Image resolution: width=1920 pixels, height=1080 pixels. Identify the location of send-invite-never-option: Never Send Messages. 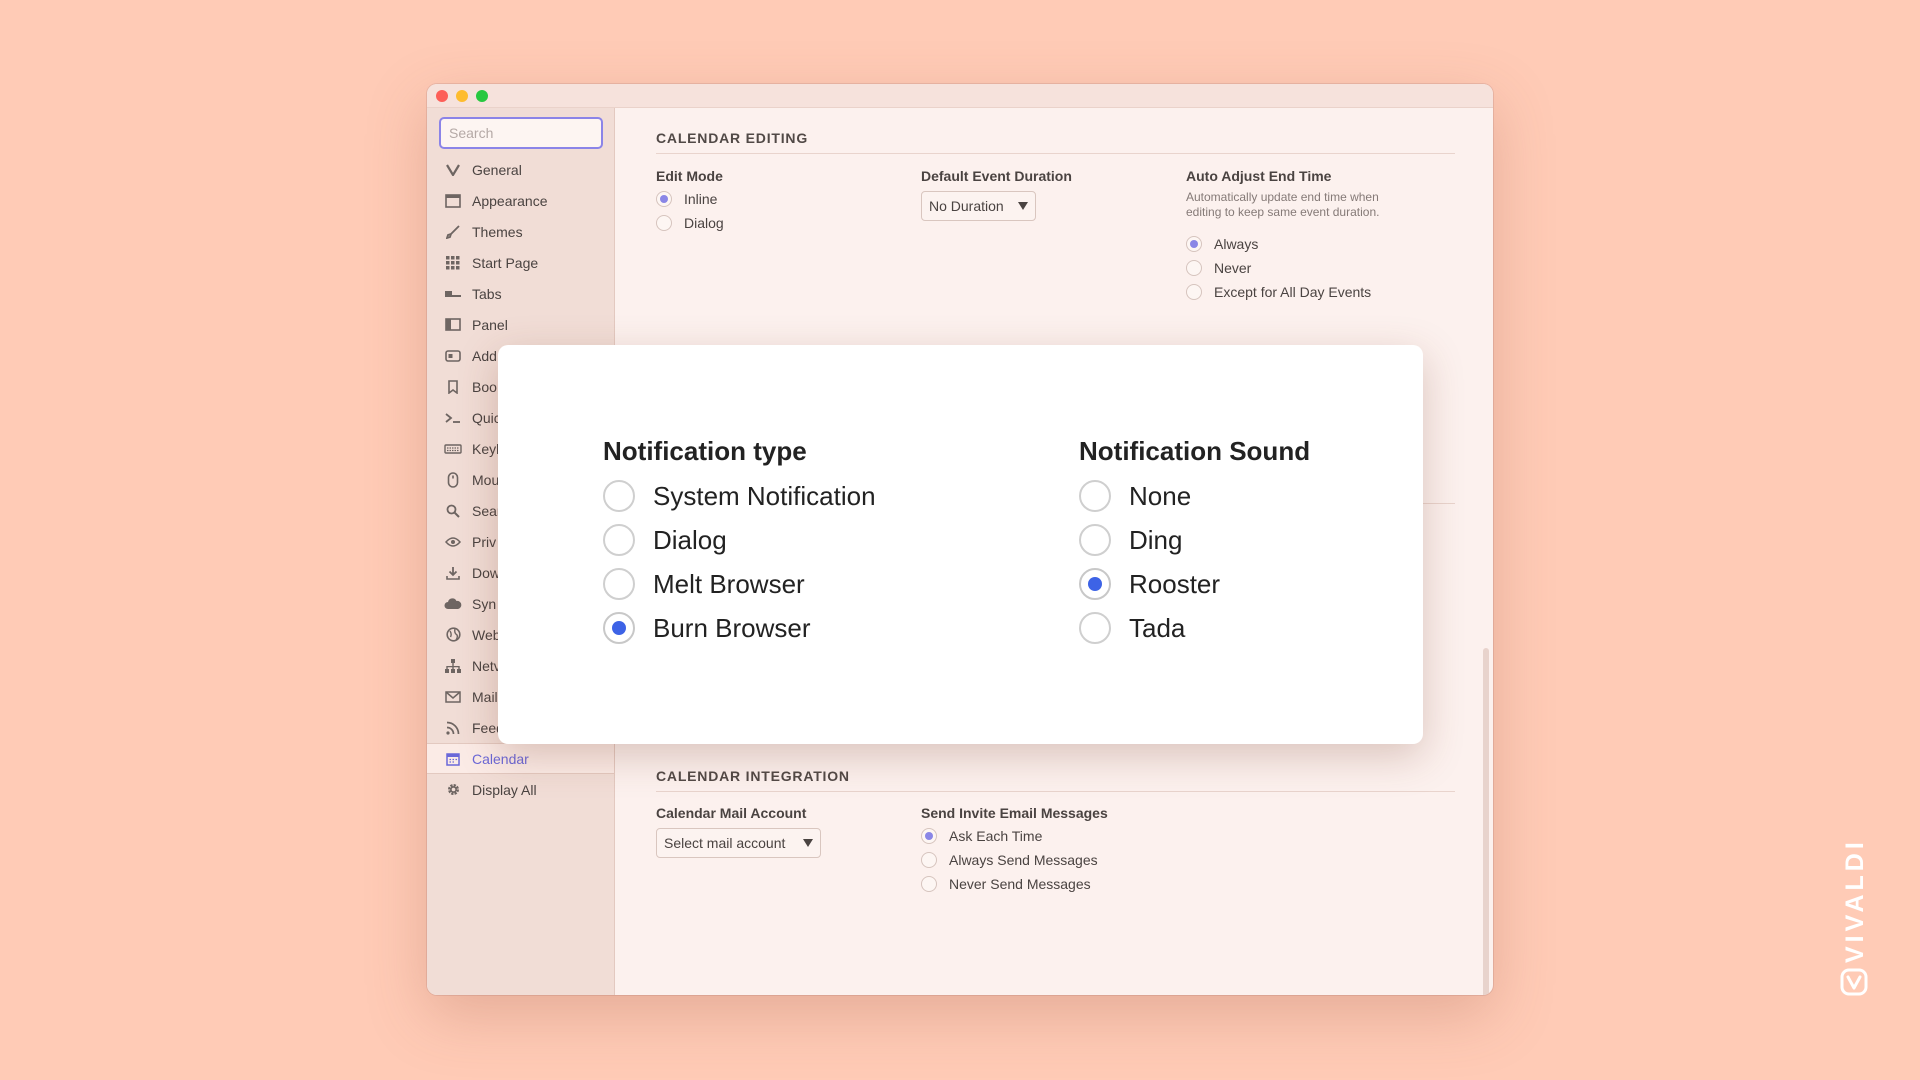
(1006, 884).